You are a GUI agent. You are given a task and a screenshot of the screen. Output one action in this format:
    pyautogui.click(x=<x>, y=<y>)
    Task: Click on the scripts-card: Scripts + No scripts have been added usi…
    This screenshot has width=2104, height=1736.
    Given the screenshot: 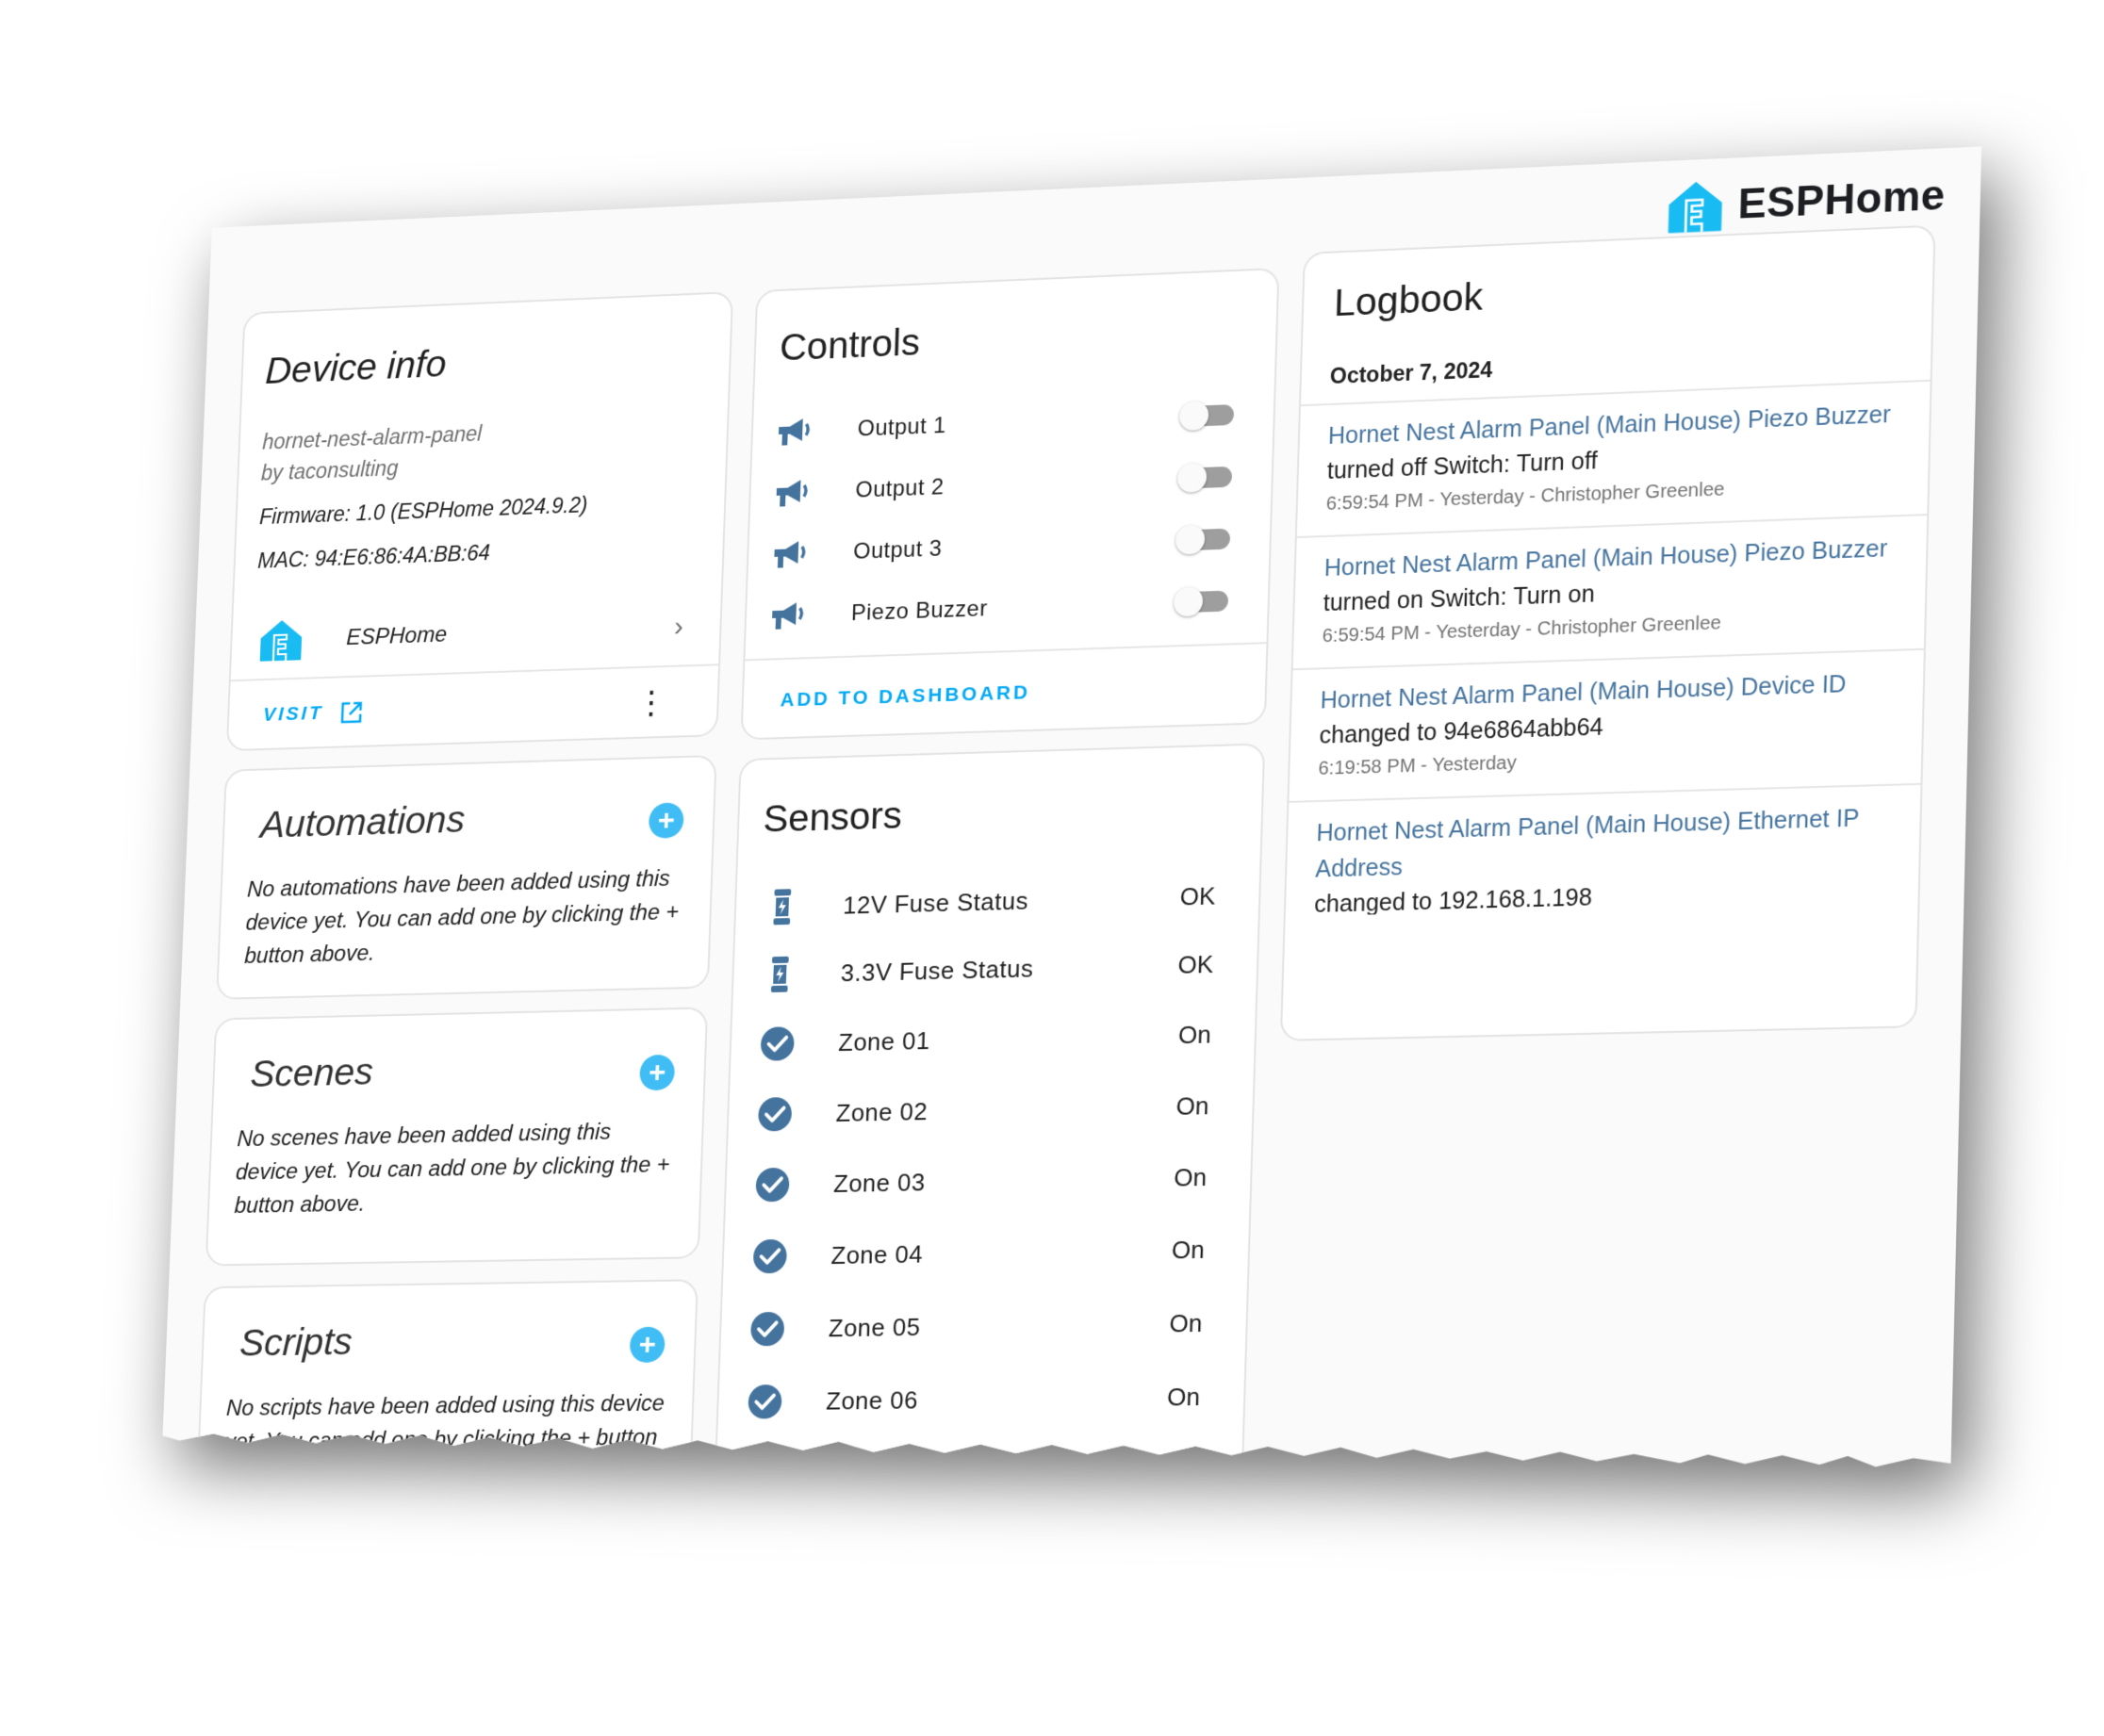 What is the action you would take?
    pyautogui.click(x=446, y=1431)
    